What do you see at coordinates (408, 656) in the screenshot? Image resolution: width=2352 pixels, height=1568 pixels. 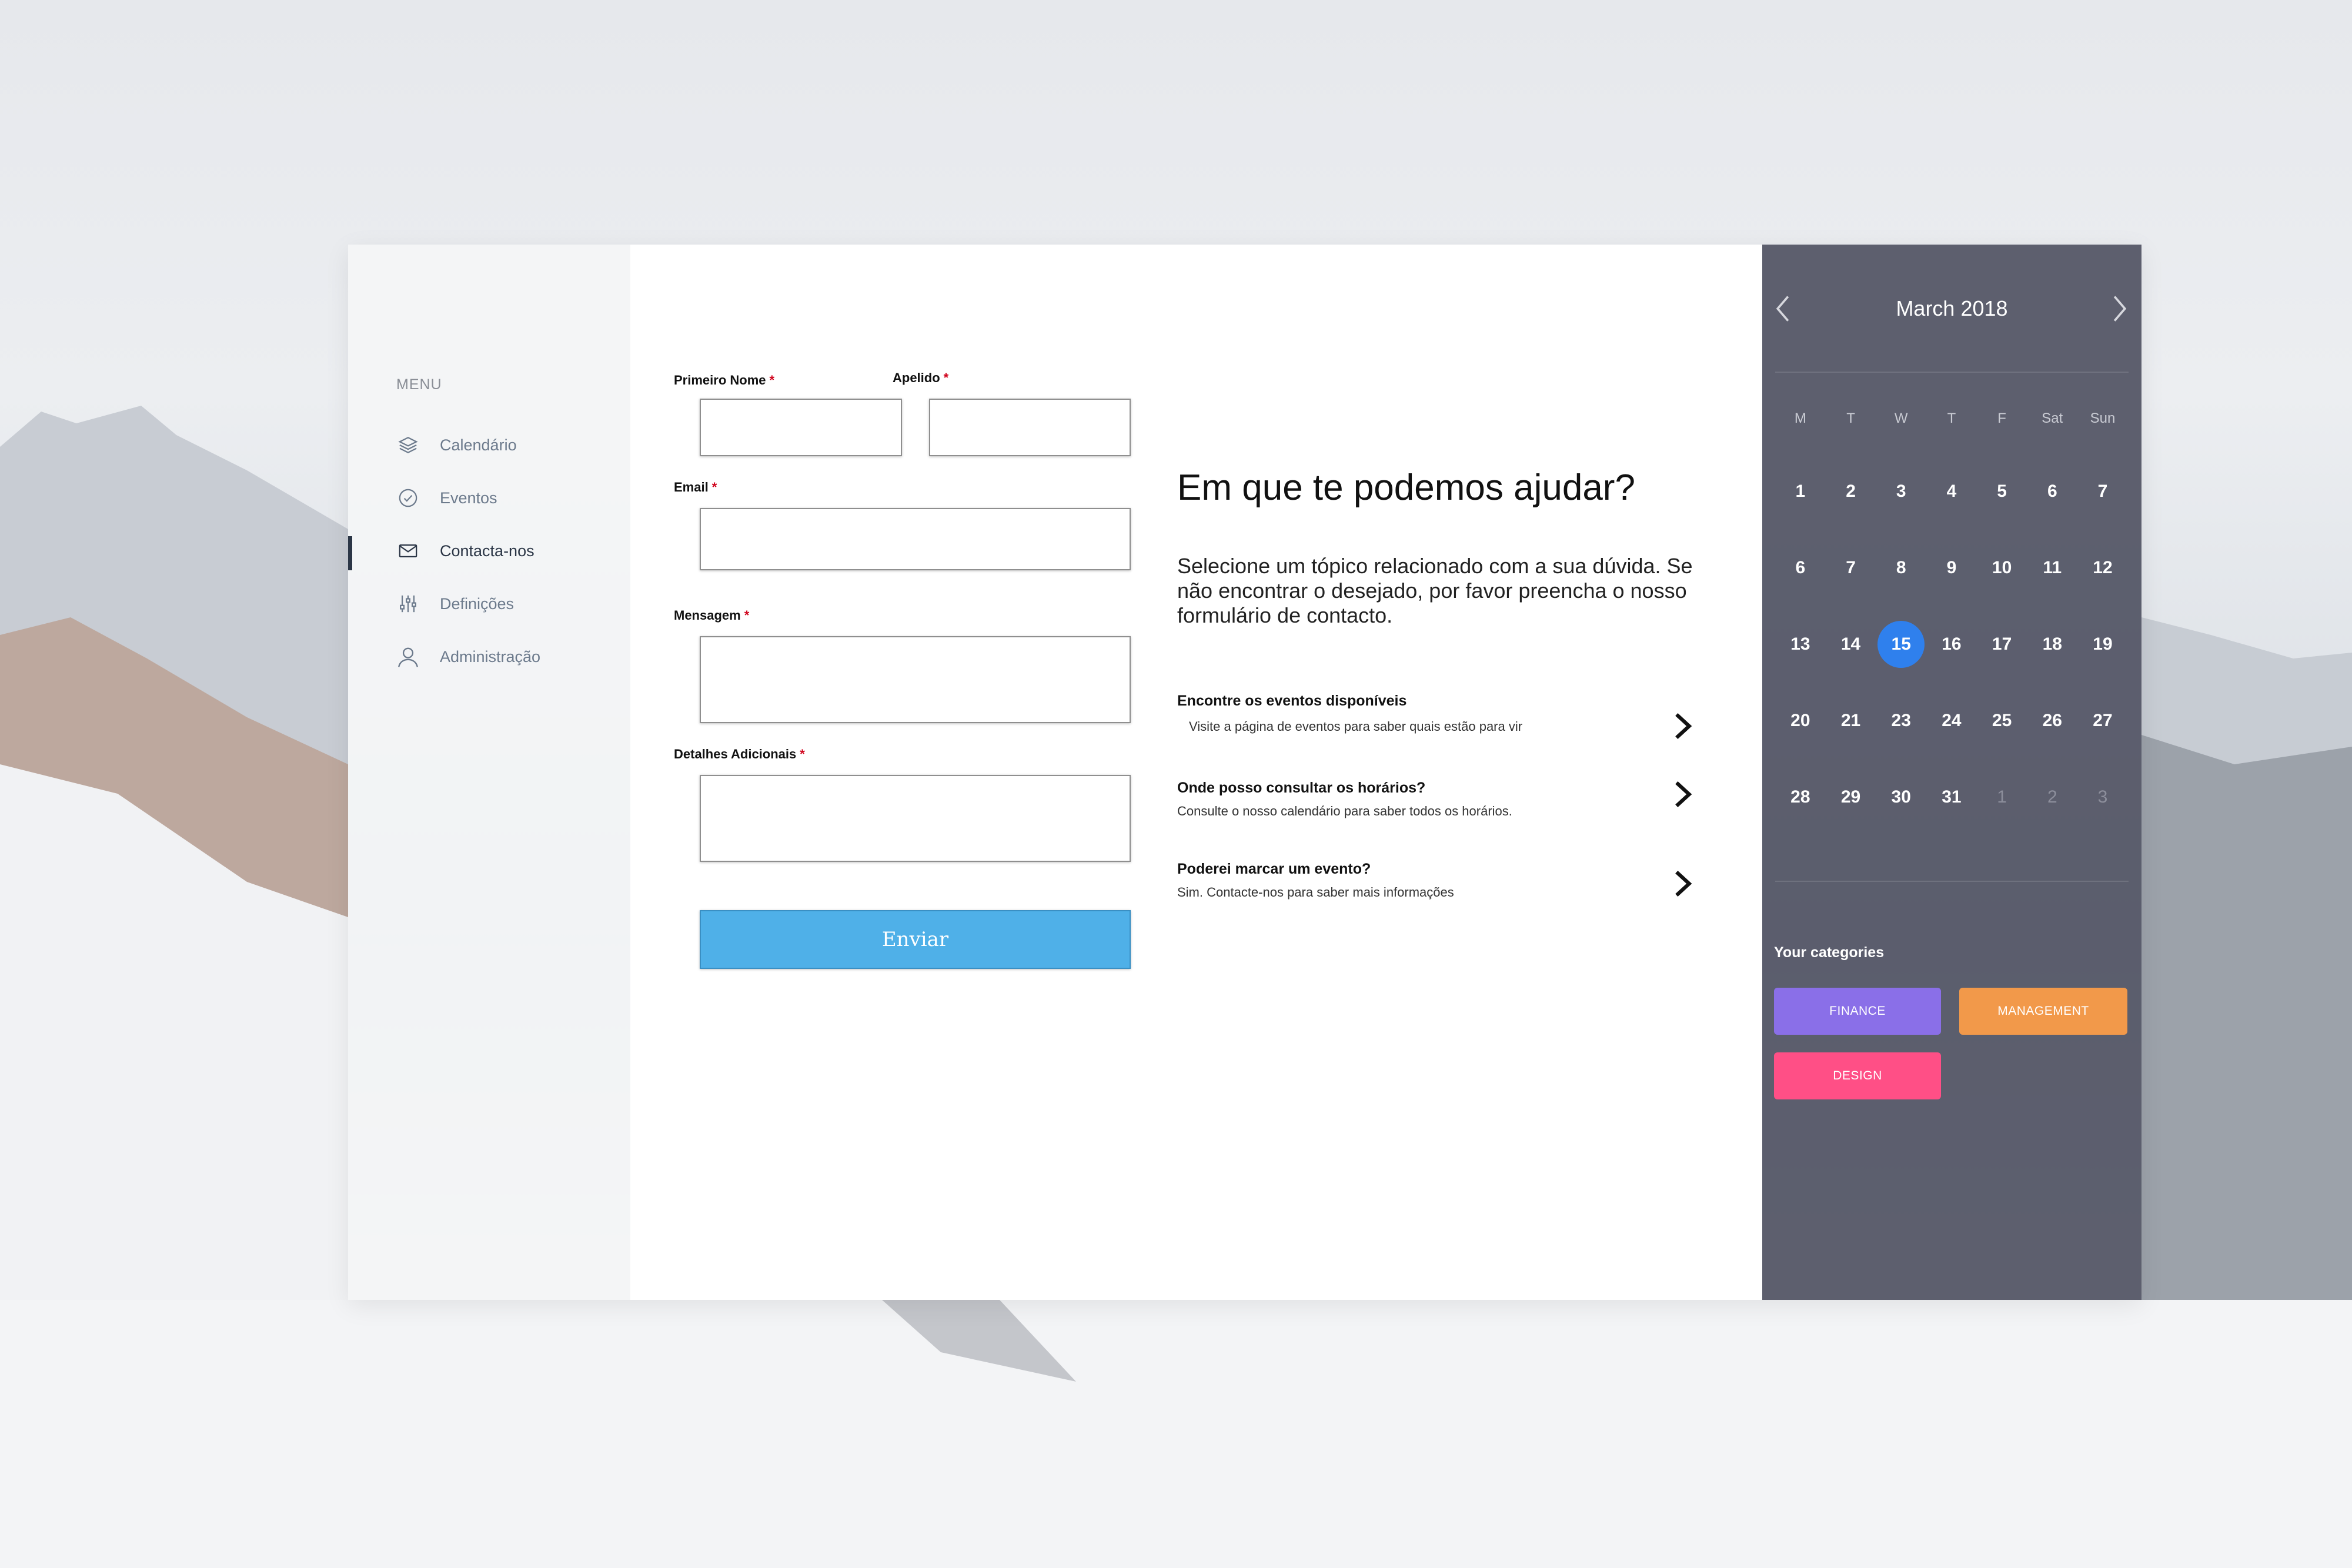 I see `user-icon` at bounding box center [408, 656].